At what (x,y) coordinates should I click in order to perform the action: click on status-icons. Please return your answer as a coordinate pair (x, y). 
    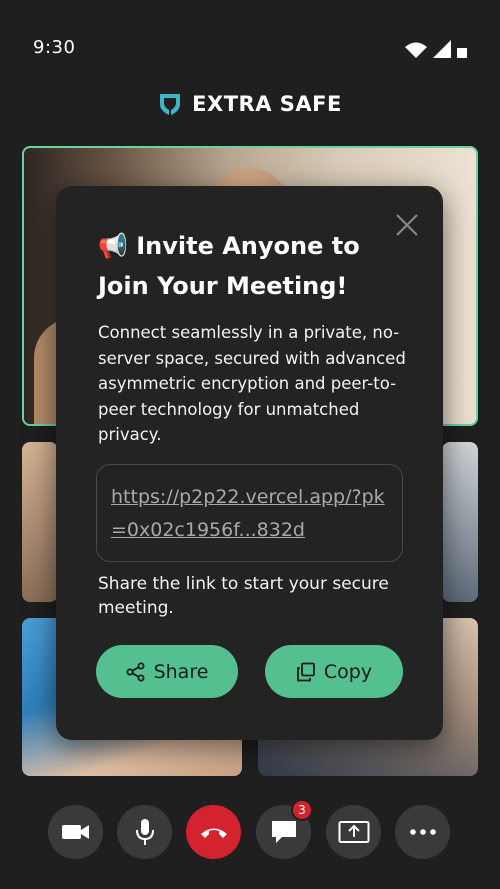
    Looking at the image, I should click on (436, 49).